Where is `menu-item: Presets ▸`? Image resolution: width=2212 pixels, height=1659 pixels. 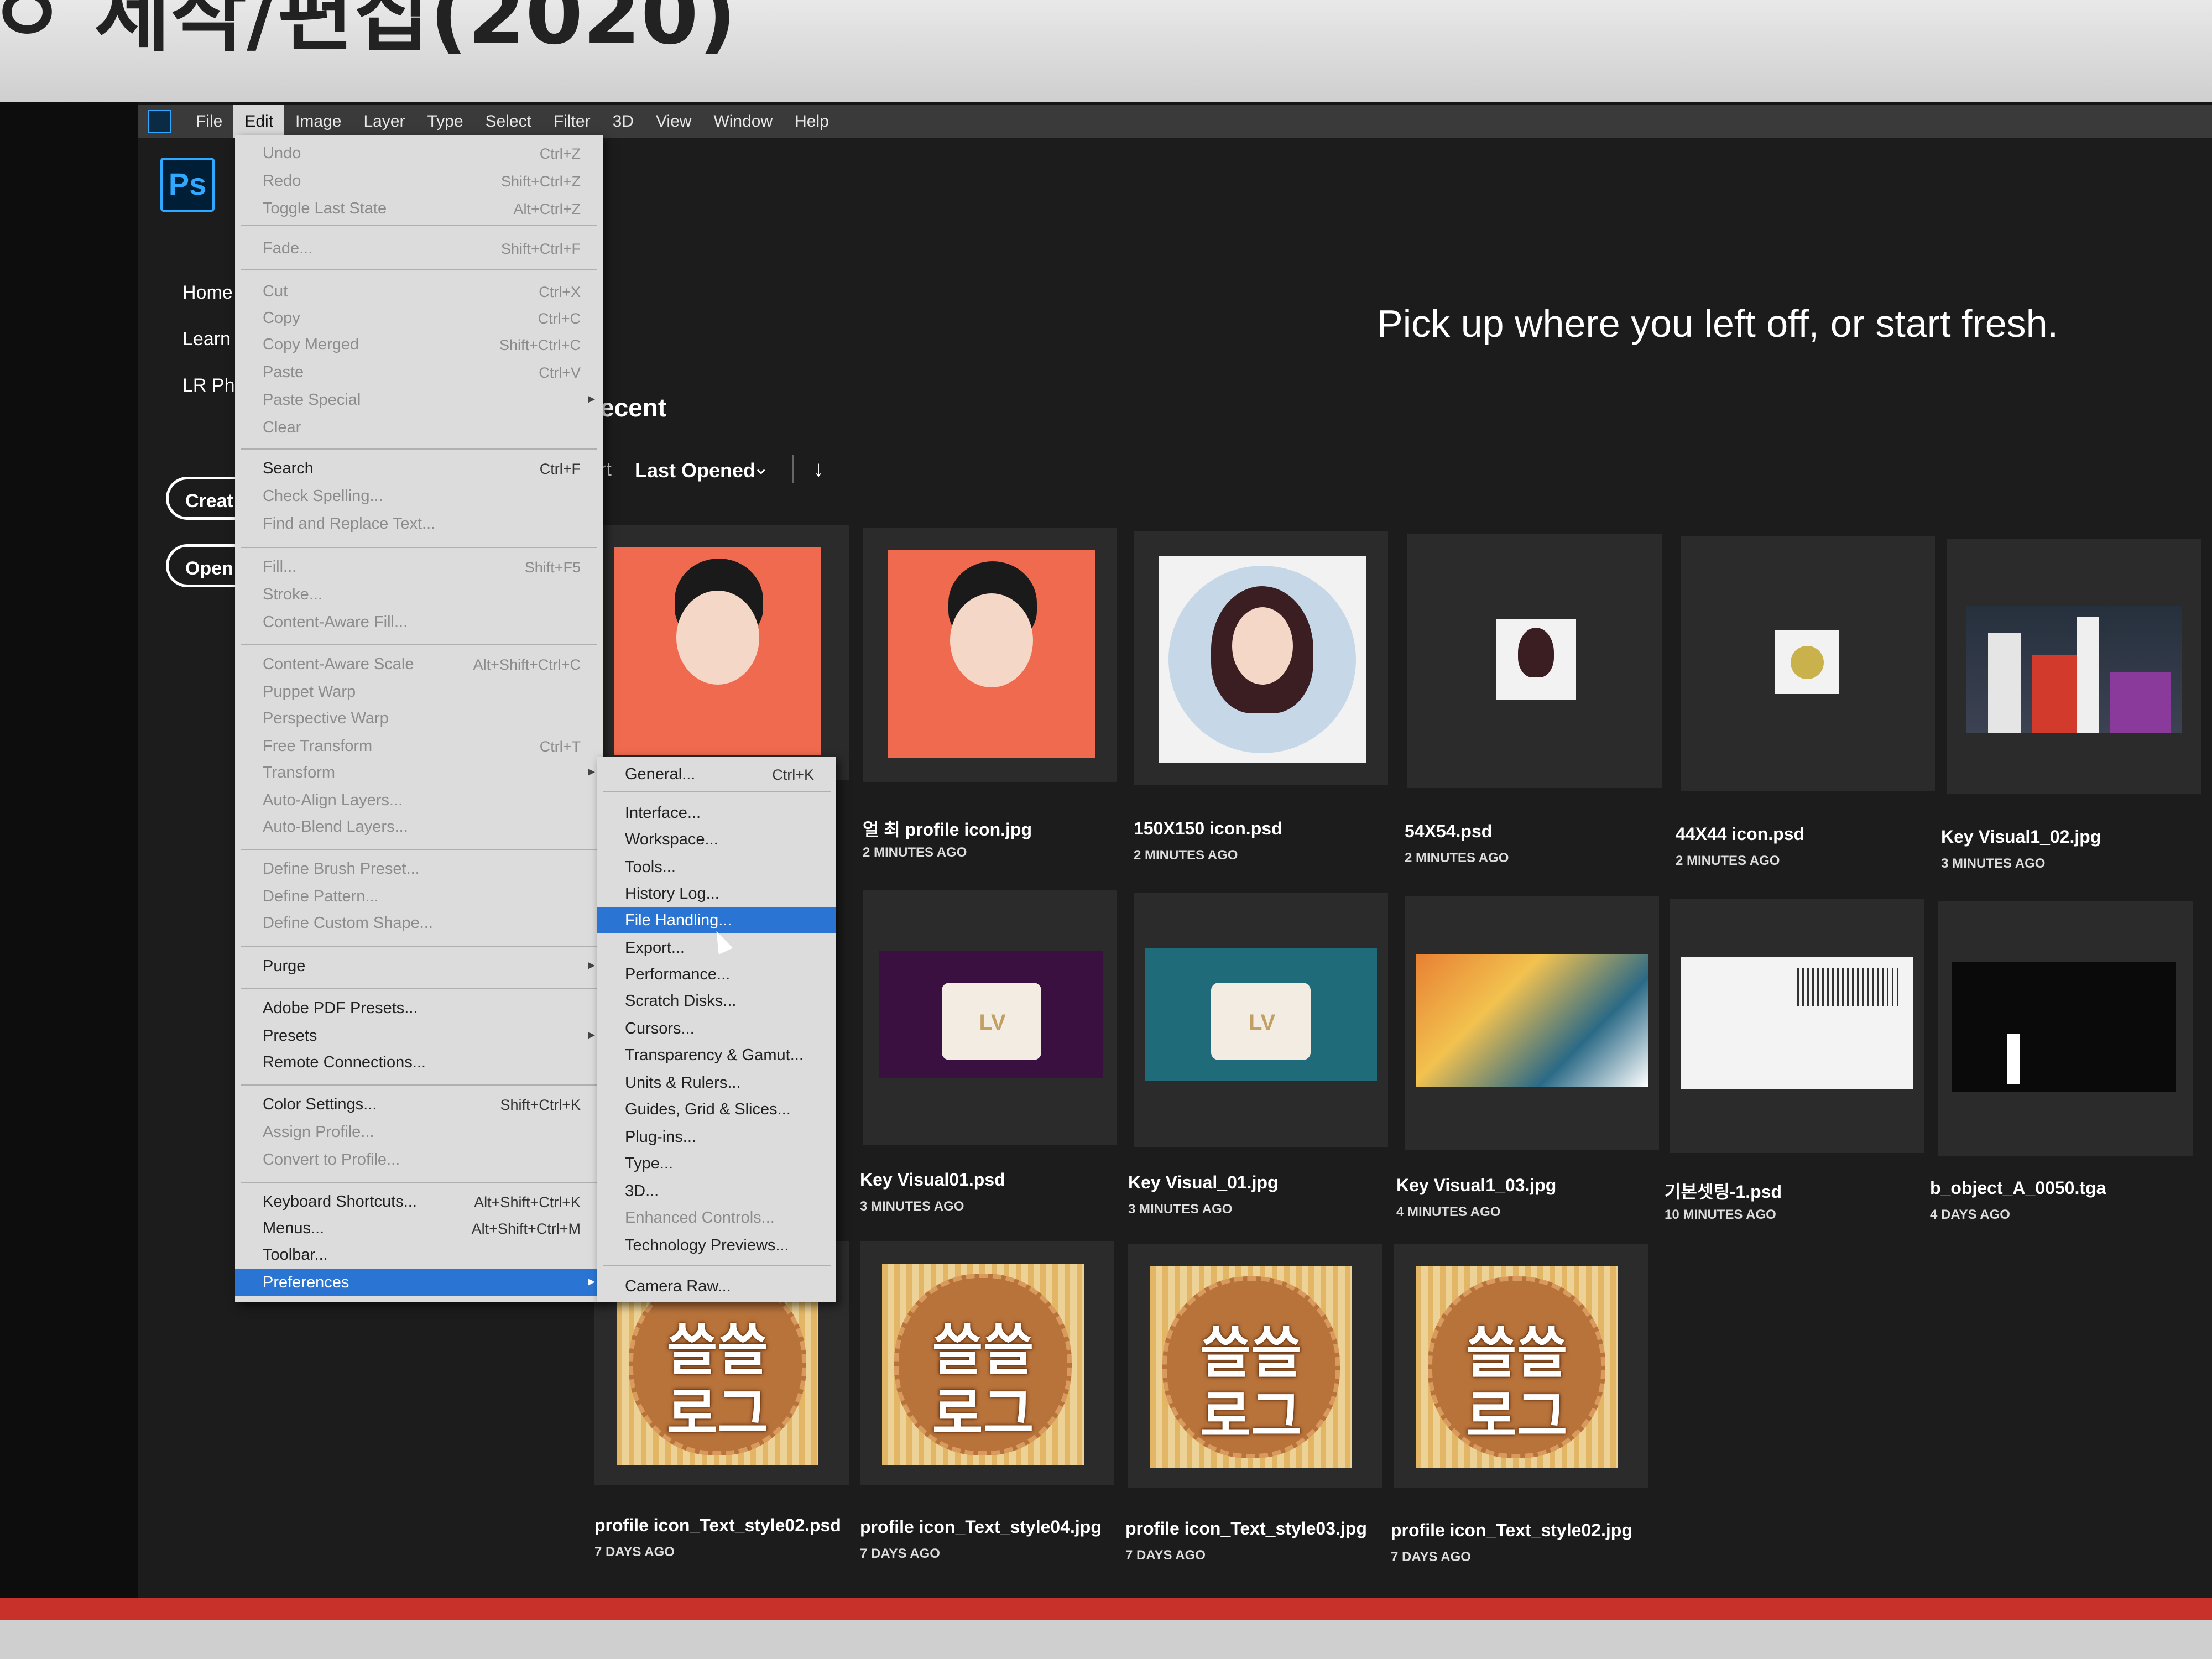 menu-item: Presets ▸ is located at coordinates (419, 1035).